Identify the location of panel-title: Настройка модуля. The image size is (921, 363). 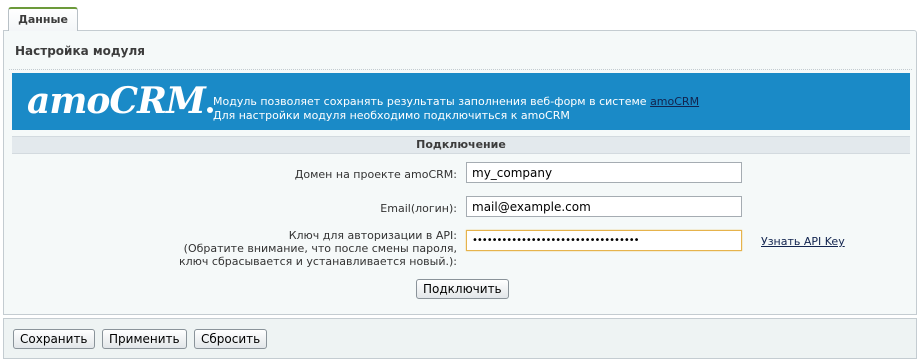
(80, 51).